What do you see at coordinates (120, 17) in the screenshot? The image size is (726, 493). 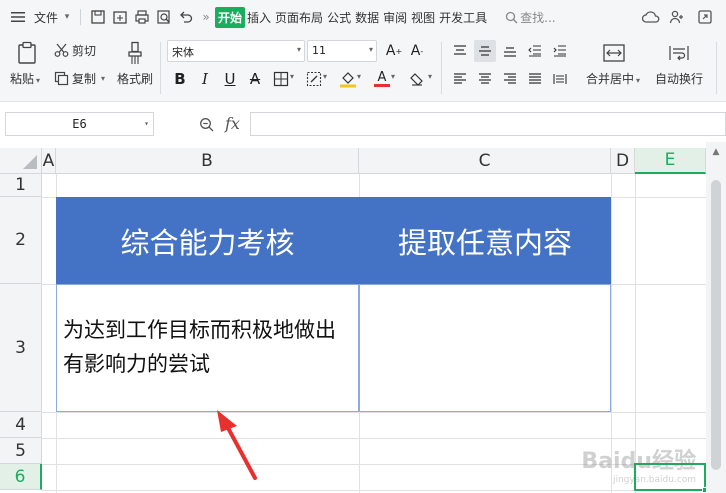 I see `export-icon` at bounding box center [120, 17].